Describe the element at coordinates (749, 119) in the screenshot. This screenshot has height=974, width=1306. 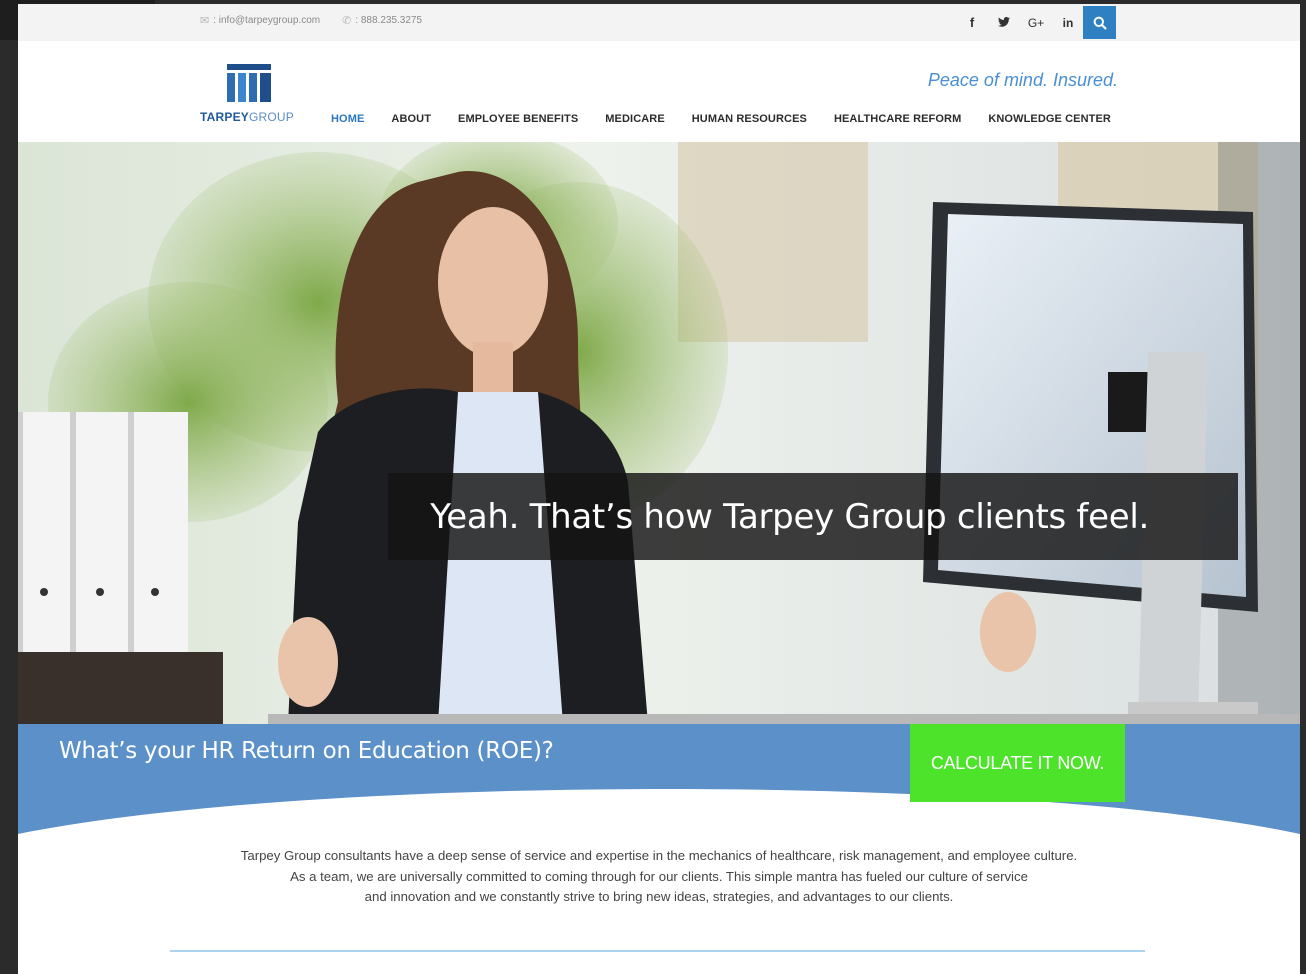
I see `nav-human-resources: HUMAN RESOURCES` at that location.